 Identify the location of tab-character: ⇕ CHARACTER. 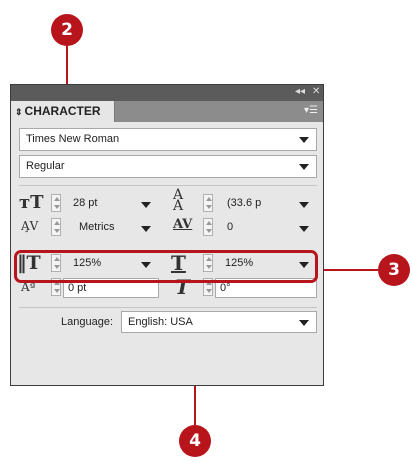
(63, 111).